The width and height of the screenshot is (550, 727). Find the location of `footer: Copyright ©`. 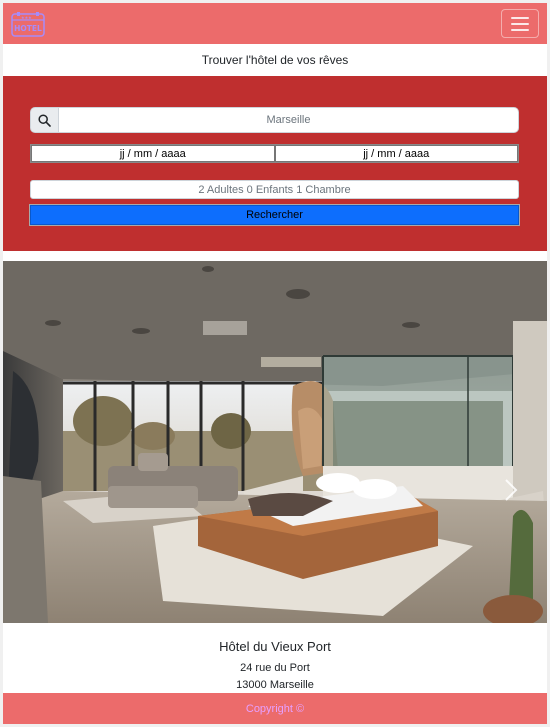

footer: Copyright © is located at coordinates (275, 708).